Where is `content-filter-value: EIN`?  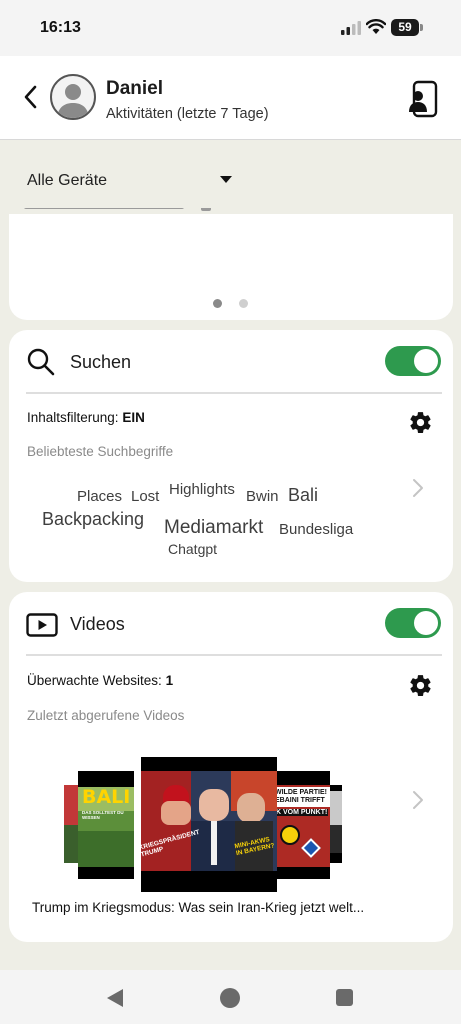 content-filter-value: EIN is located at coordinates (133, 417).